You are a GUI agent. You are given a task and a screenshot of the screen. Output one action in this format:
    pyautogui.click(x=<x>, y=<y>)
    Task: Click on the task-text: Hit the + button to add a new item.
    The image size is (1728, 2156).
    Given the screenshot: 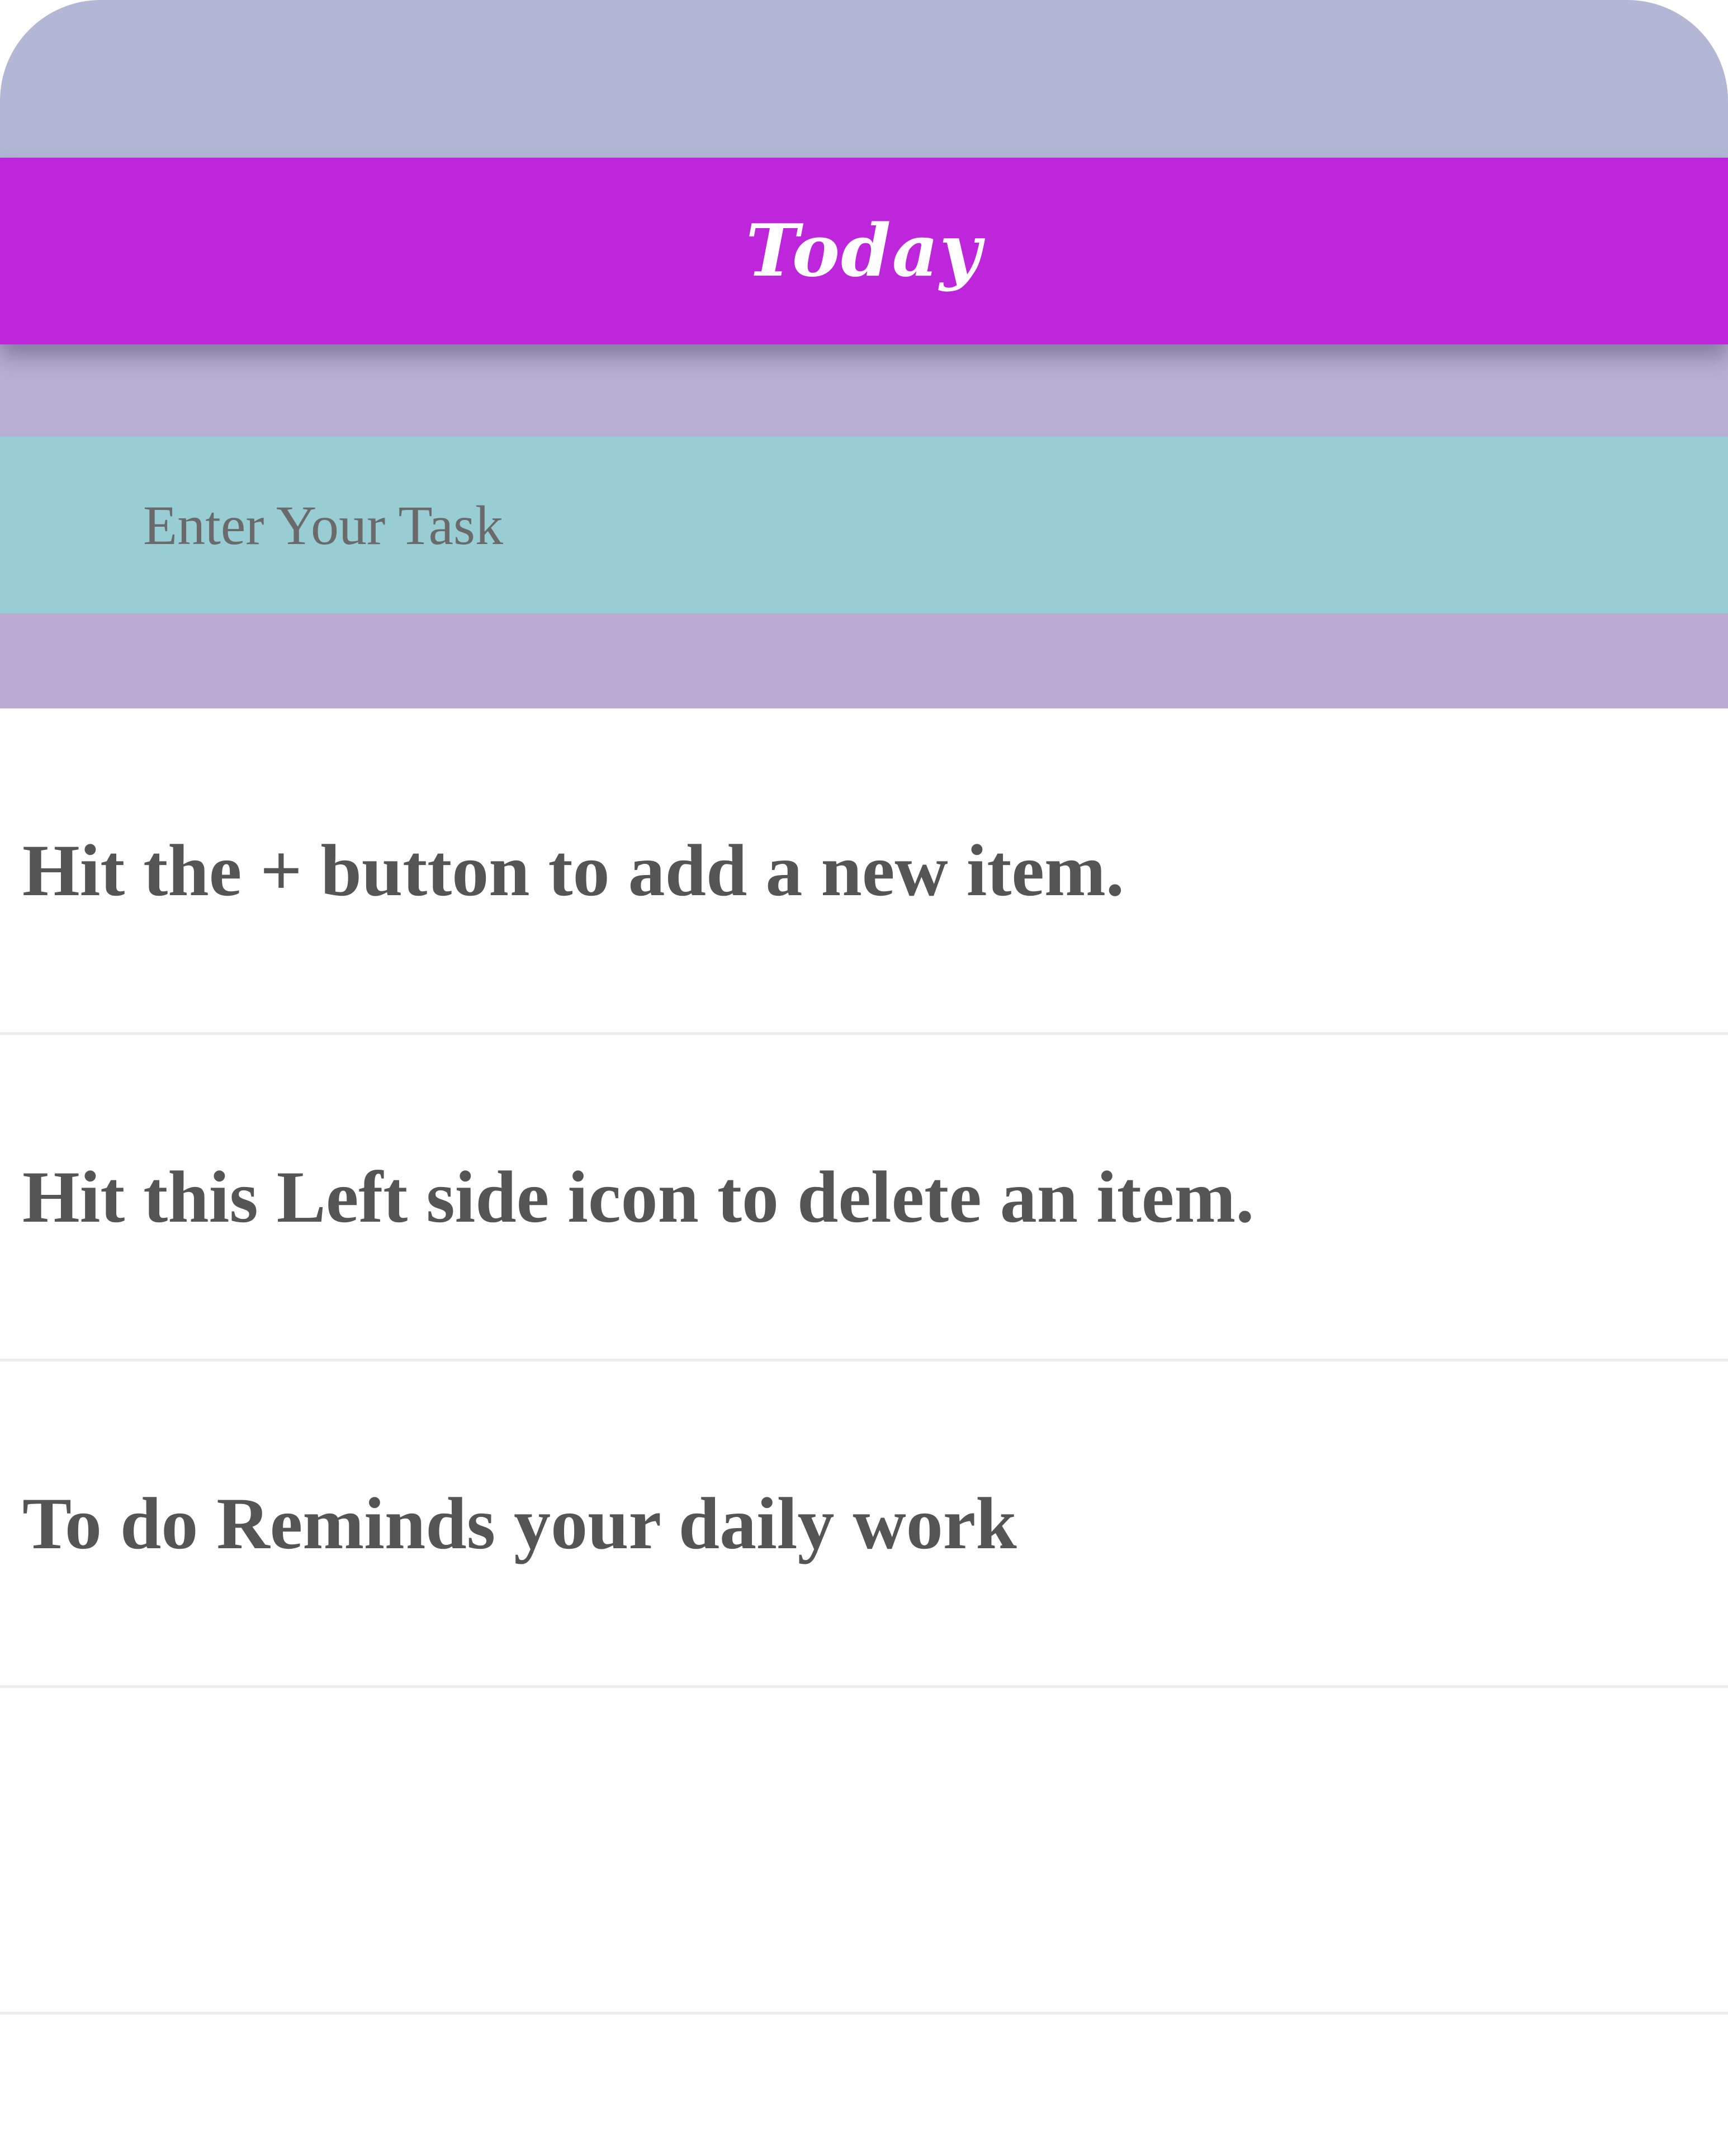 What is the action you would take?
    pyautogui.click(x=573, y=870)
    